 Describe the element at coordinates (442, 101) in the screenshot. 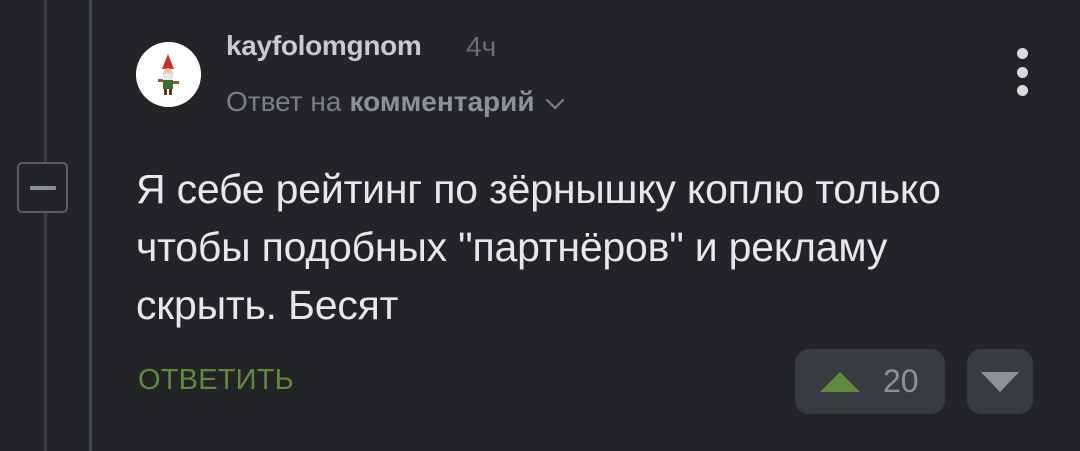

I see `reply-to-target: комментарий` at that location.